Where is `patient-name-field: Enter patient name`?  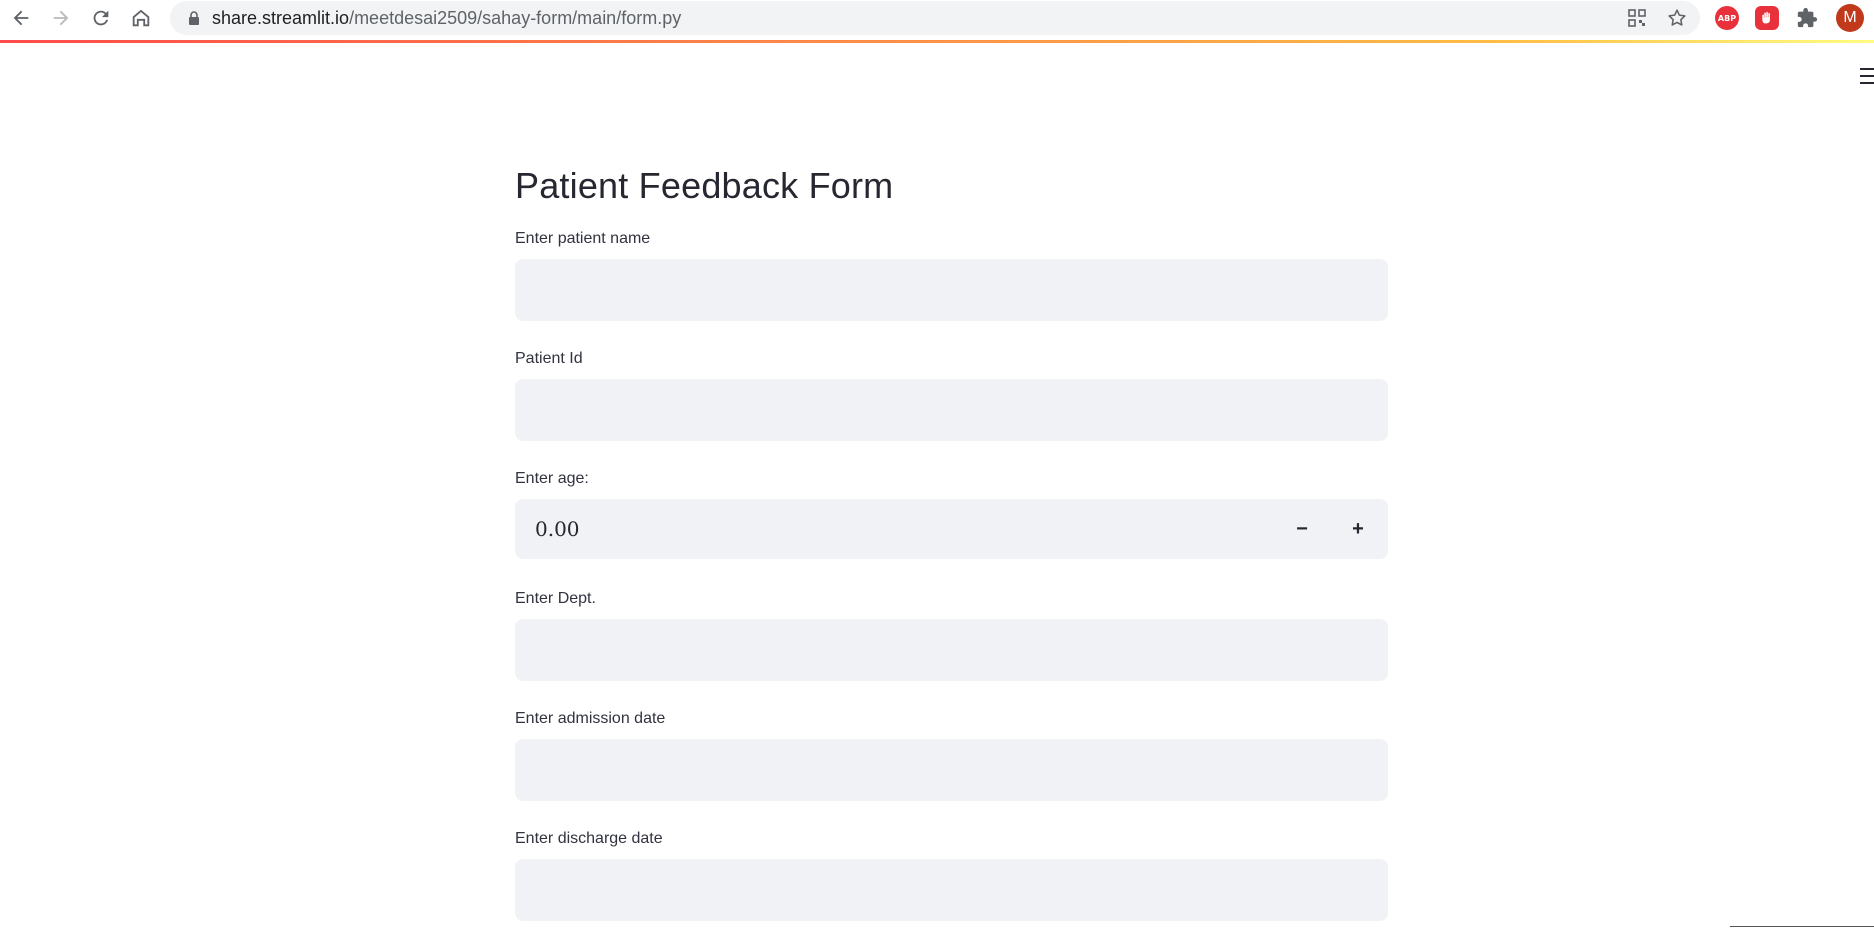
patient-name-field: Enter patient name is located at coordinates (951, 275).